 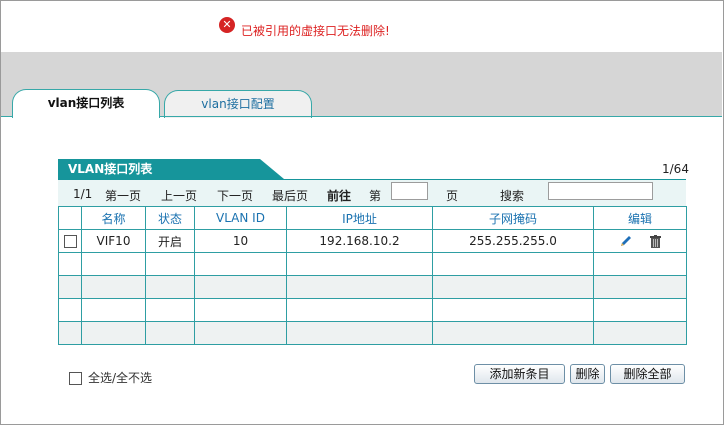 What do you see at coordinates (626, 241) in the screenshot?
I see `pencil-edit-icon` at bounding box center [626, 241].